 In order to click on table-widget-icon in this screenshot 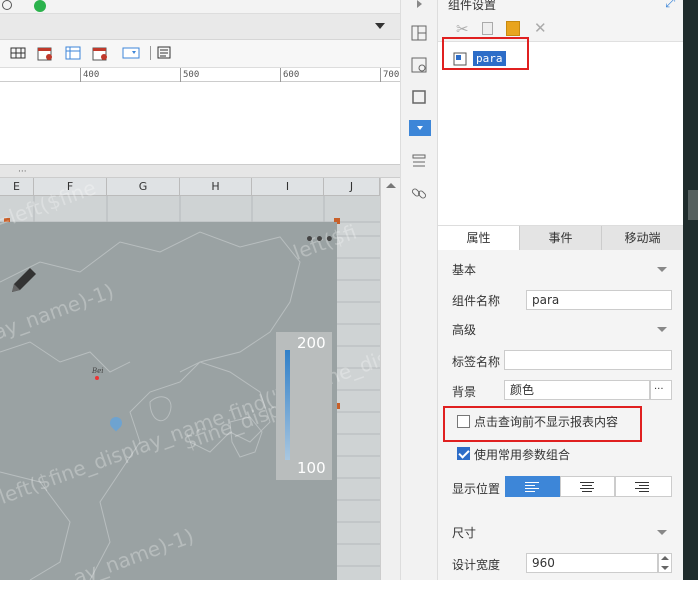, I will do `click(73, 53)`.